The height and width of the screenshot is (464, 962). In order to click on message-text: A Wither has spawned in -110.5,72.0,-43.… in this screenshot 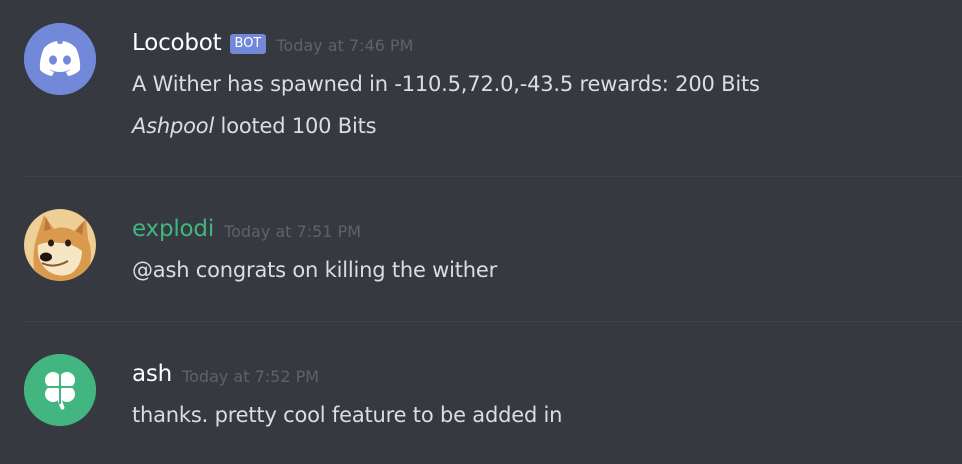, I will do `click(446, 84)`.